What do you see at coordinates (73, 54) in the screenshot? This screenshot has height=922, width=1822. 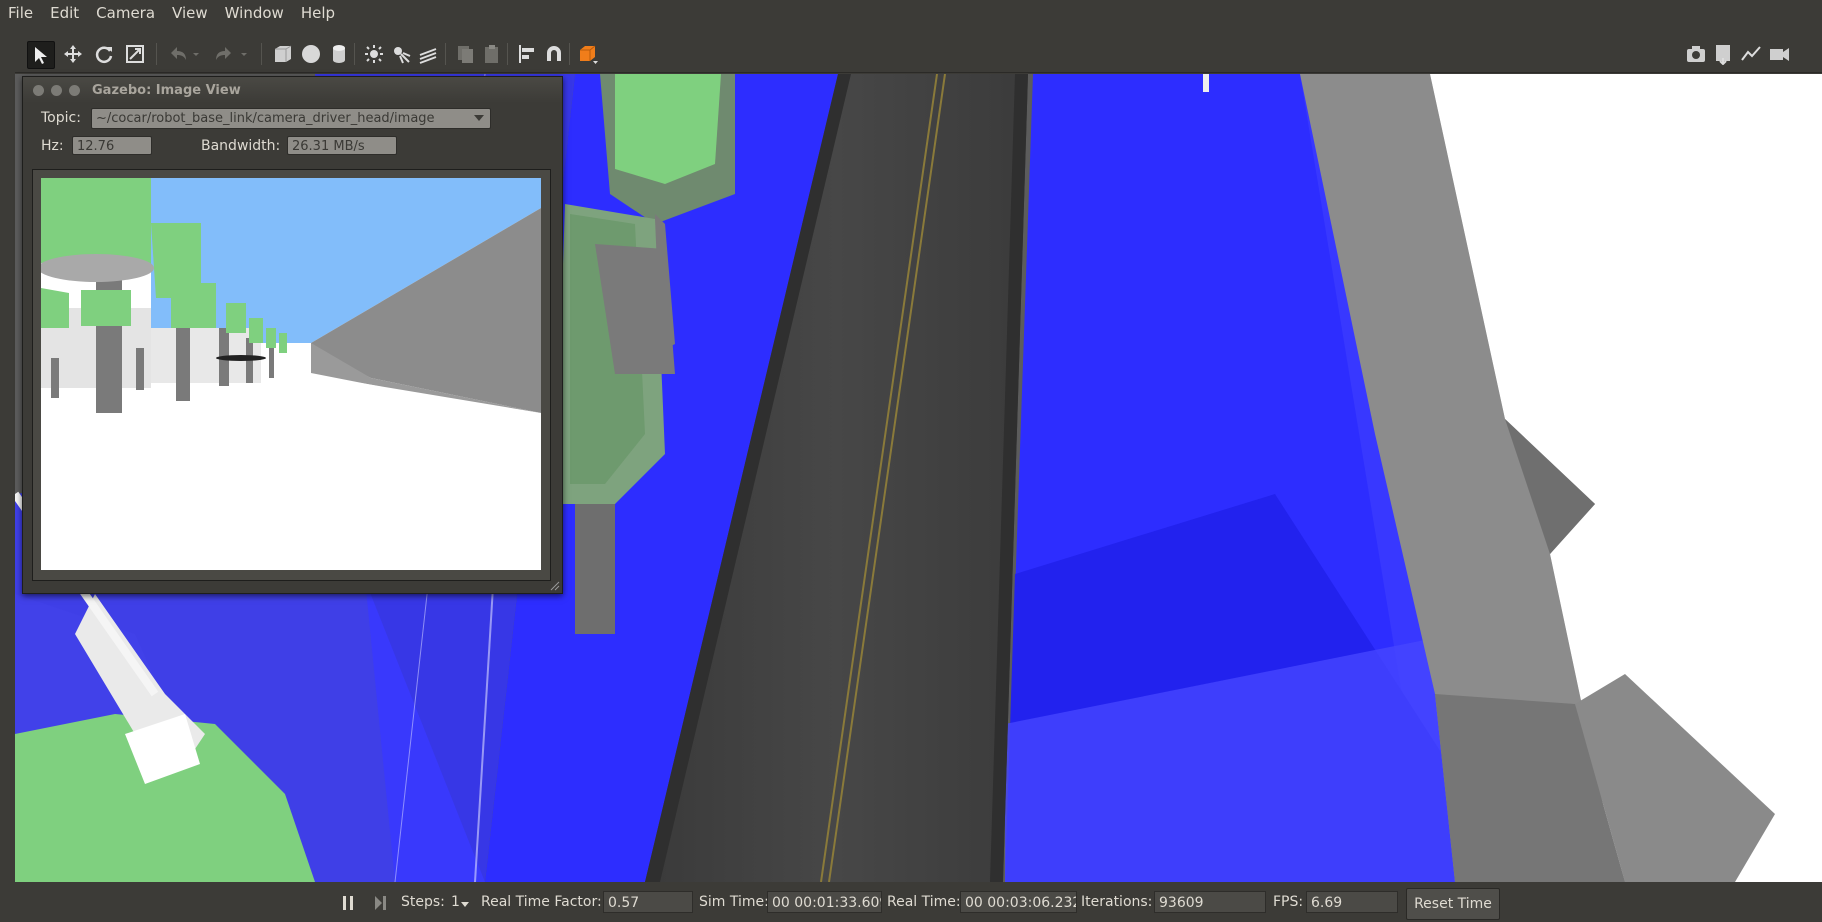 I see `translate-icon` at bounding box center [73, 54].